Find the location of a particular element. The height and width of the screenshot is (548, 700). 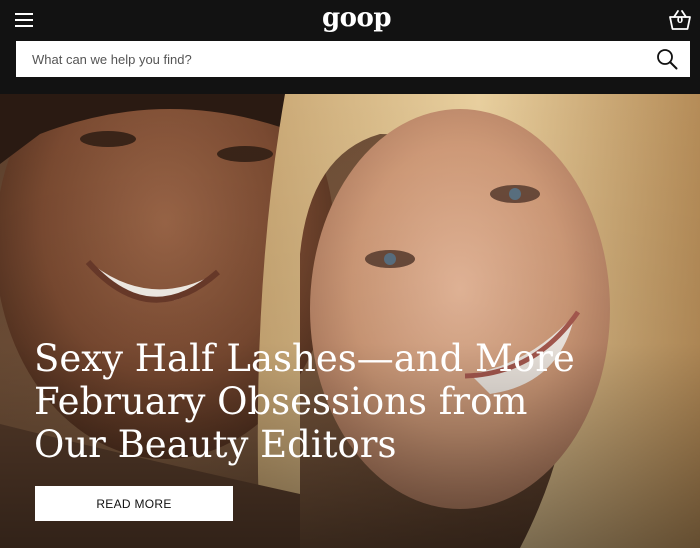

goop-logo: goop is located at coordinates (357, 18).